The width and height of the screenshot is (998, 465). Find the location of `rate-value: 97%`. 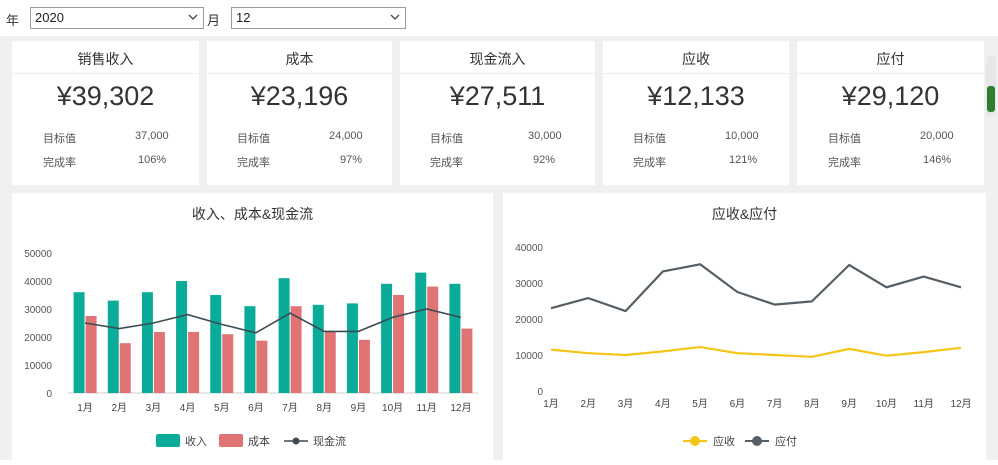

rate-value: 97% is located at coordinates (351, 160).